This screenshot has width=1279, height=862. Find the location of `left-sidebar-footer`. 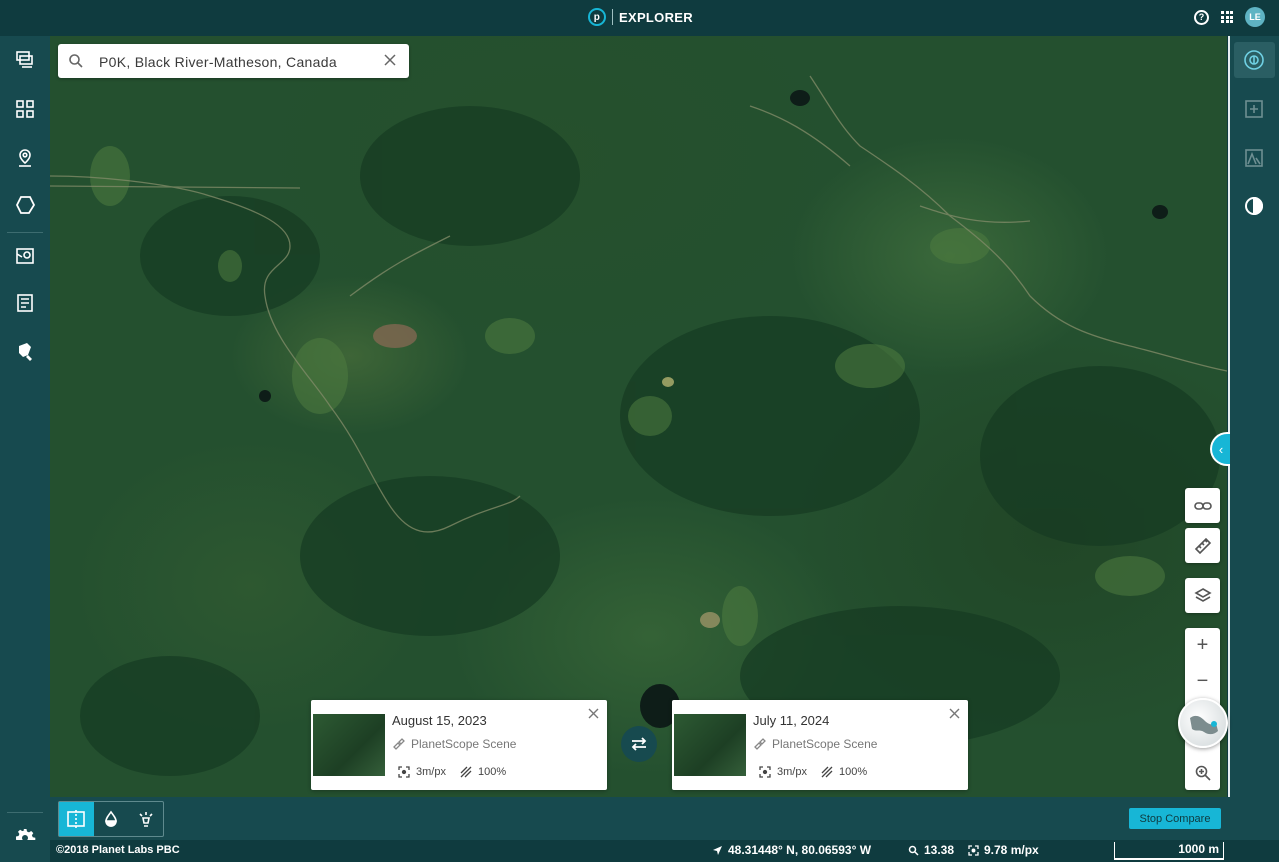

left-sidebar-footer is located at coordinates (25, 851).